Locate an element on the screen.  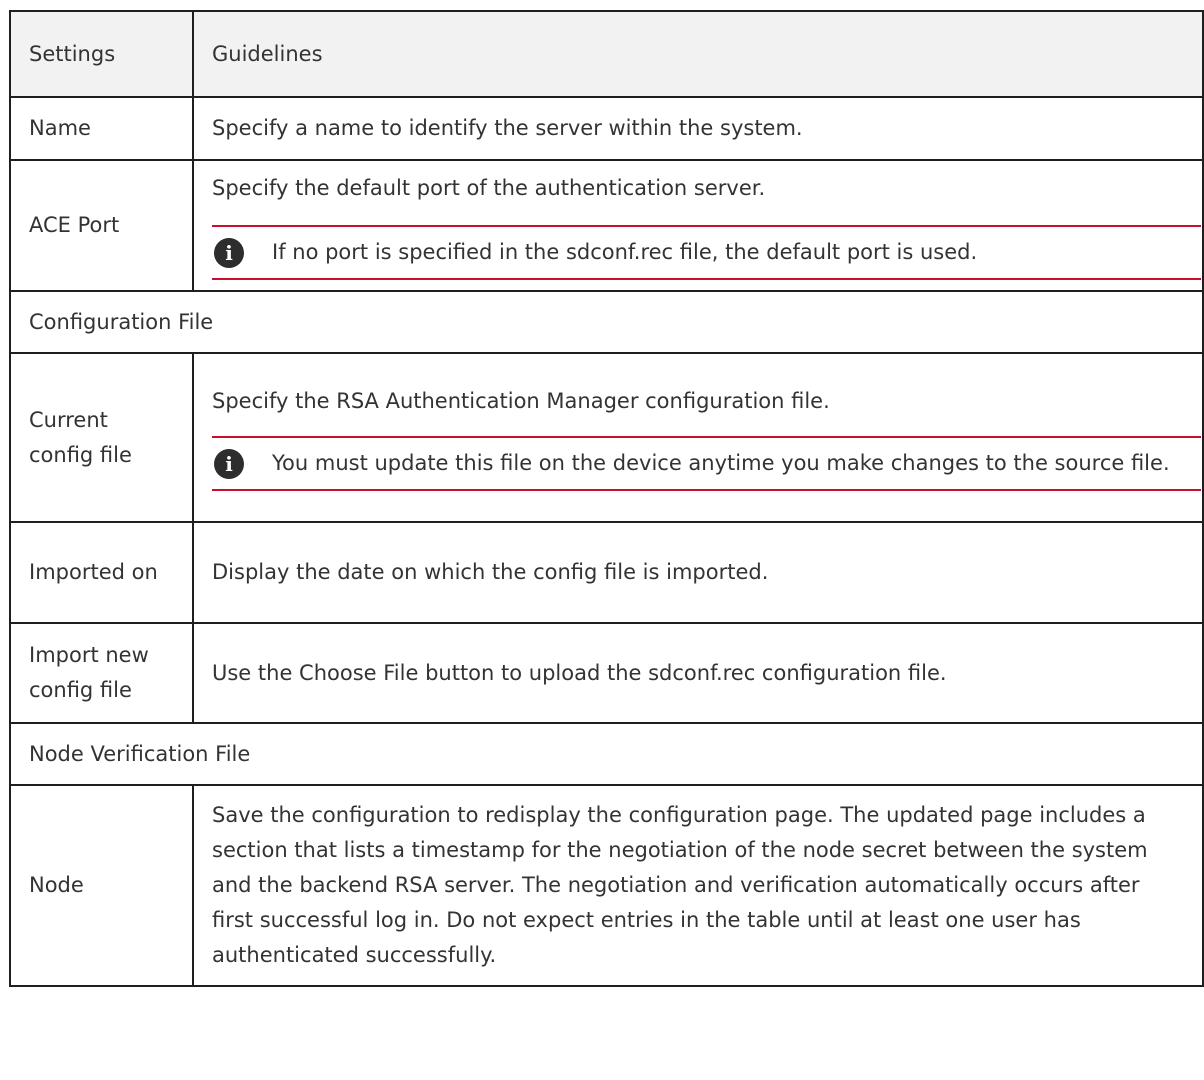
section-configuration-file: Configuration File is located at coordinates (606, 322).